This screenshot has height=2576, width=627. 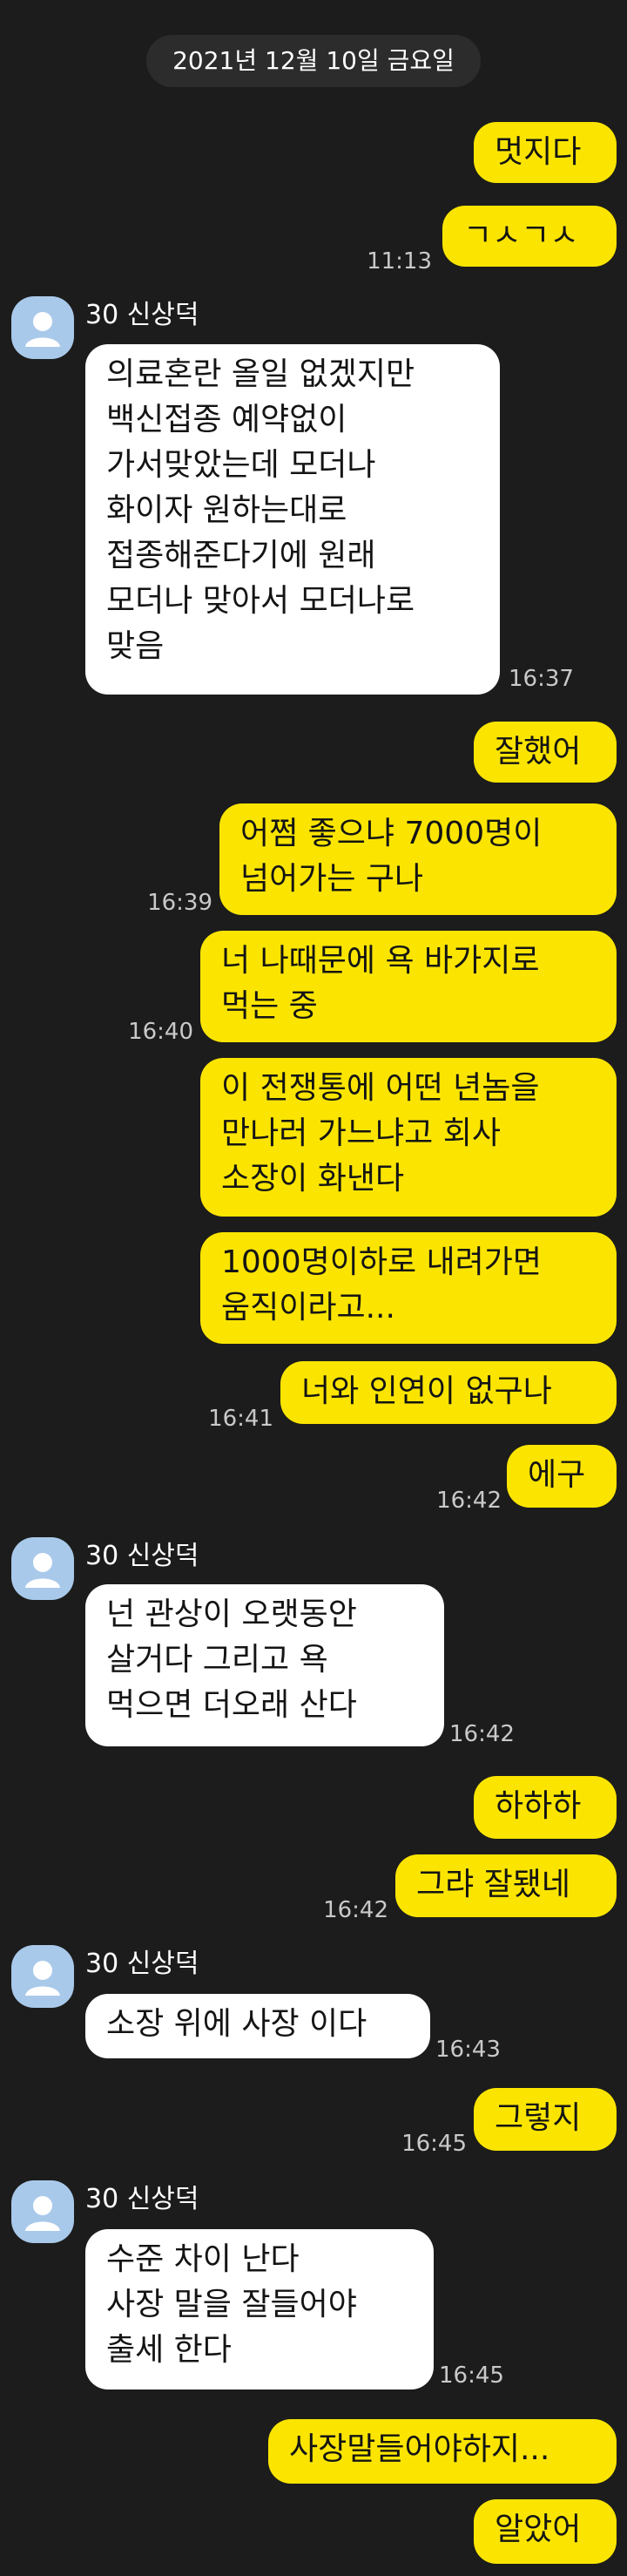 I want to click on my-message-bubble: 멋지다, so click(x=545, y=153).